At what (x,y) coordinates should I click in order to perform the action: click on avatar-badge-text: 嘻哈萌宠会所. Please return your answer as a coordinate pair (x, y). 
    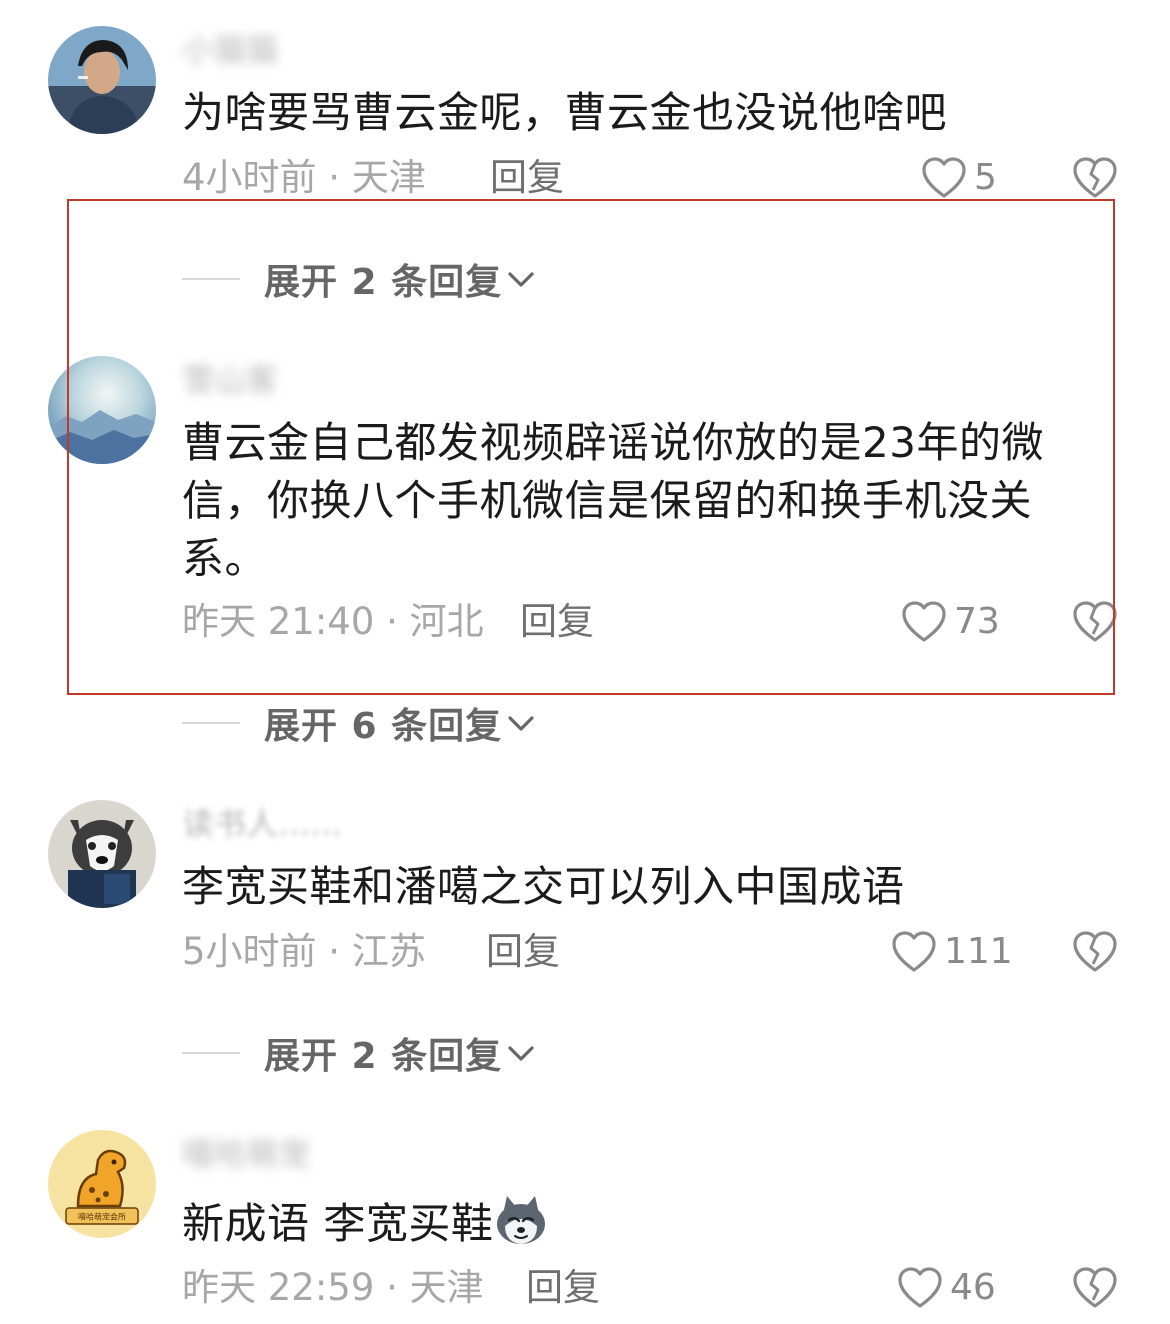
    Looking at the image, I should click on (102, 1217).